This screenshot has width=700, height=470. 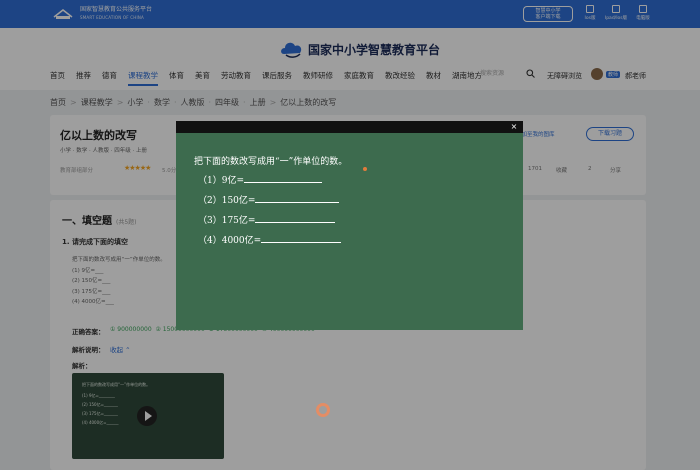 I want to click on video-problem: （4）4000亿=, so click(x=270, y=239).